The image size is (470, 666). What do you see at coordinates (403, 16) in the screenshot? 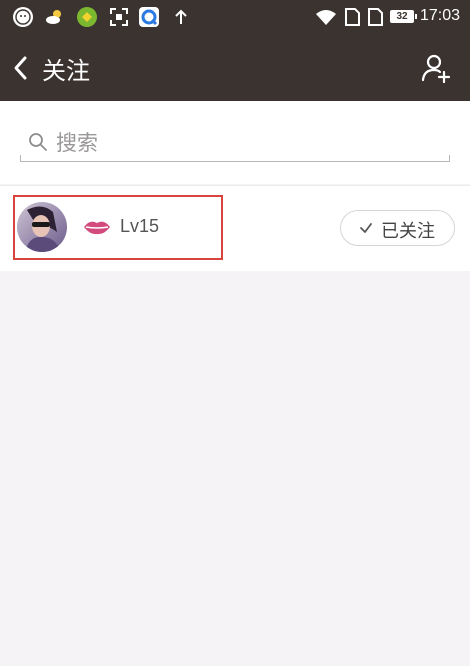
I see `battery-icon: 32` at bounding box center [403, 16].